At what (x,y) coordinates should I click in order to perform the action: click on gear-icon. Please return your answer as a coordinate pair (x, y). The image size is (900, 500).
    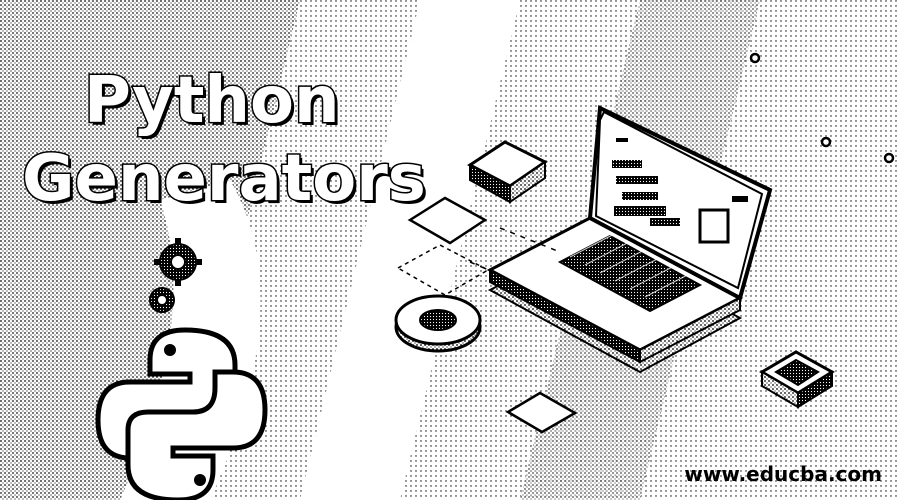
    Looking at the image, I should click on (162, 300).